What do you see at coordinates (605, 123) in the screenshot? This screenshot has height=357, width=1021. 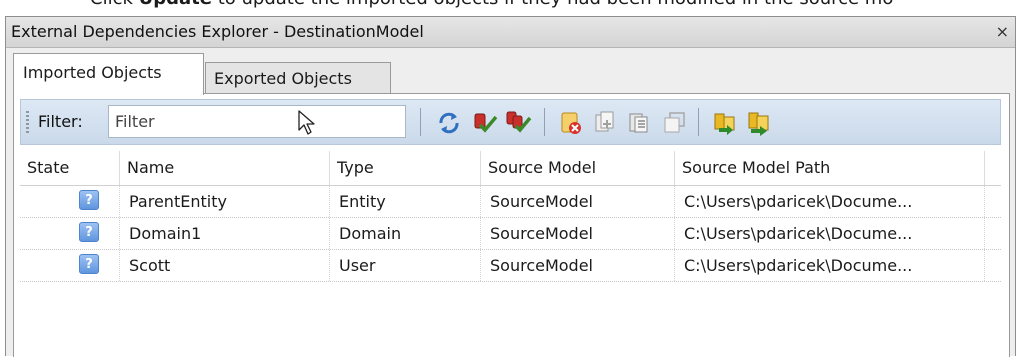 I see `copy-icon` at bounding box center [605, 123].